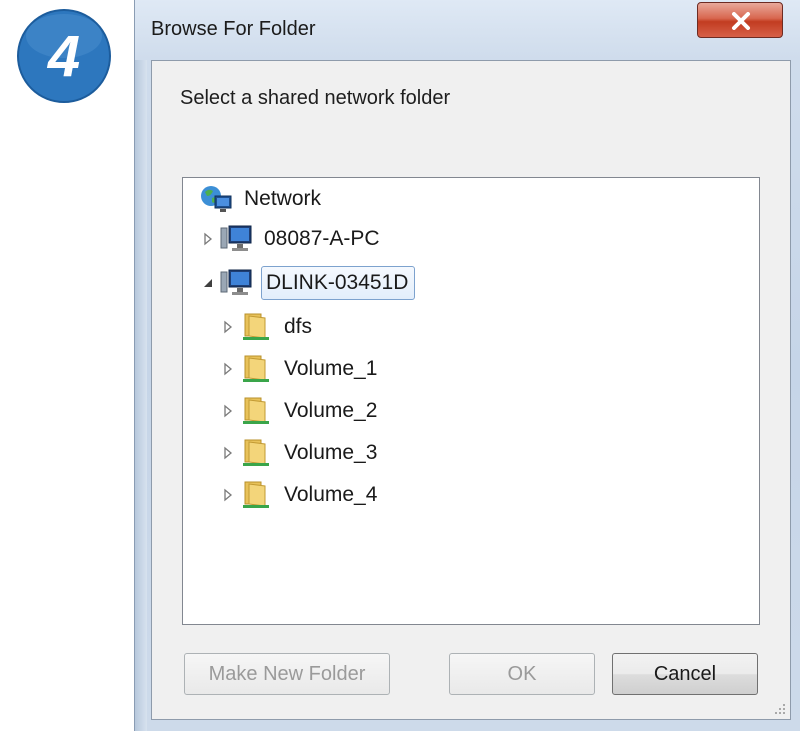  What do you see at coordinates (322, 238) in the screenshot?
I see `tree-item-label: 08087-A-PC` at bounding box center [322, 238].